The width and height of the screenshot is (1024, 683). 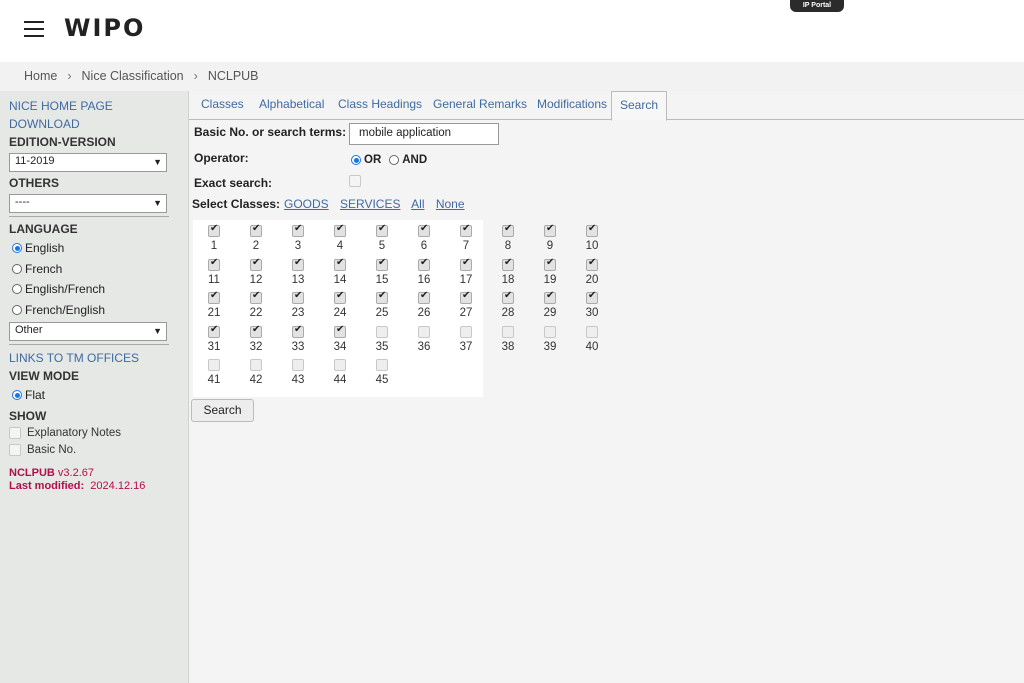 I want to click on search-input: mobile application, so click(x=424, y=134).